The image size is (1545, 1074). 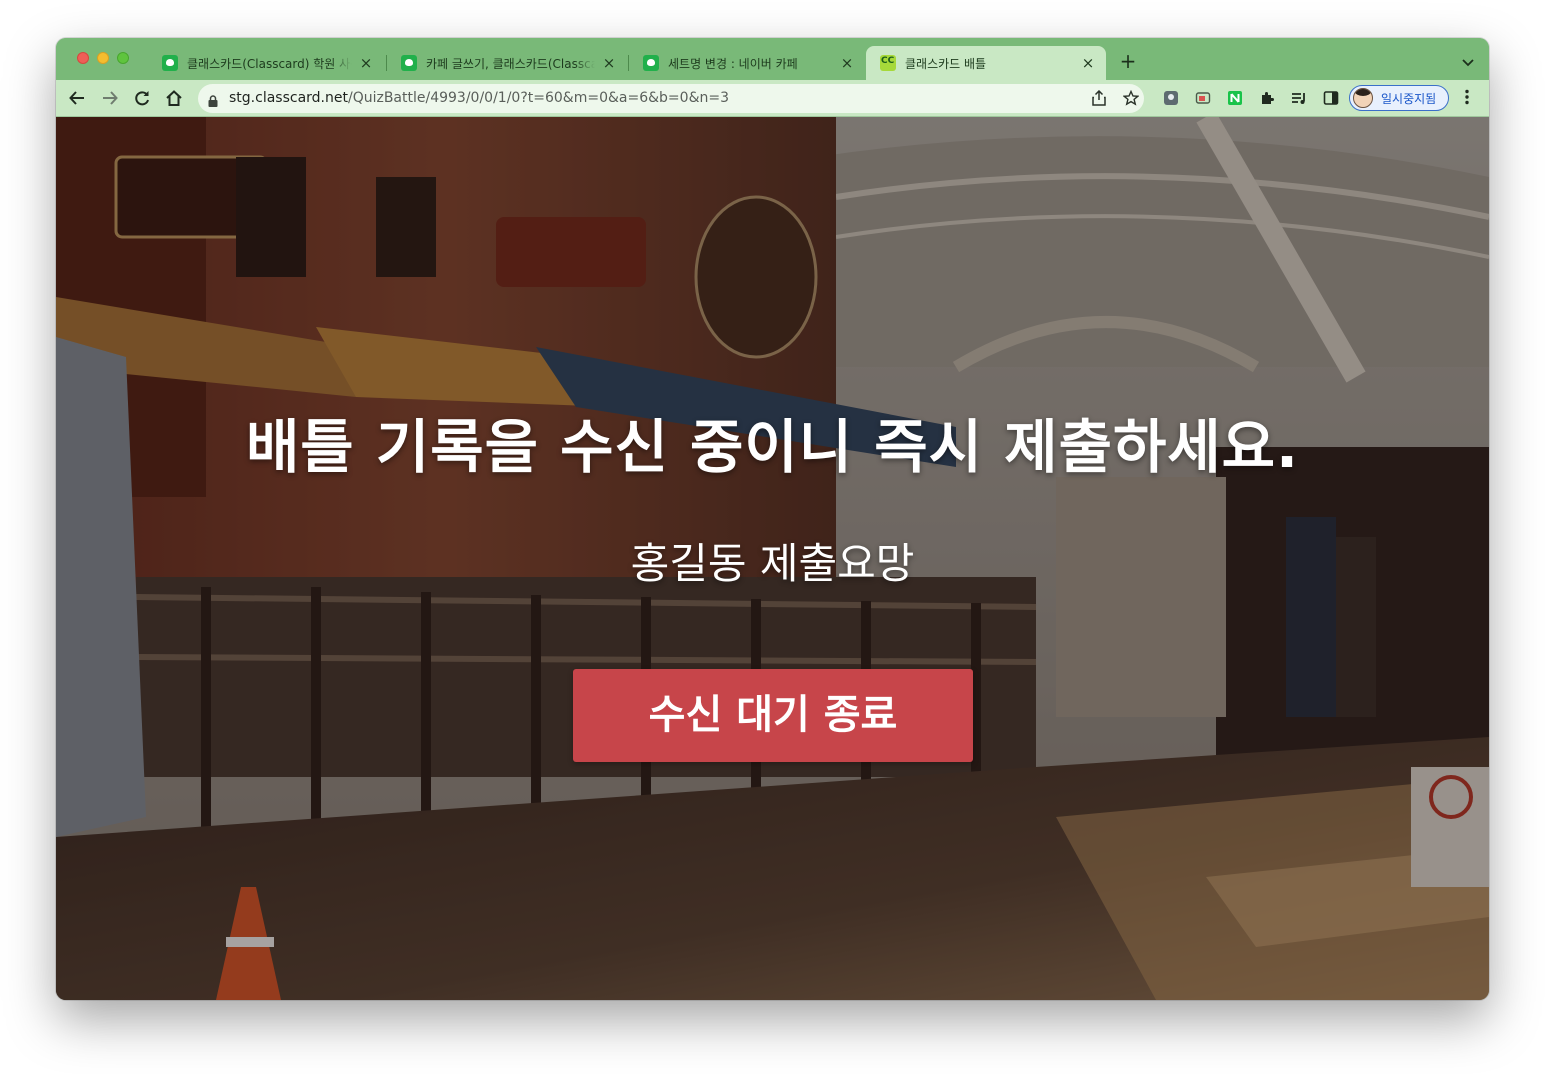 I want to click on url-host: stg.classcard.net, so click(x=288, y=98).